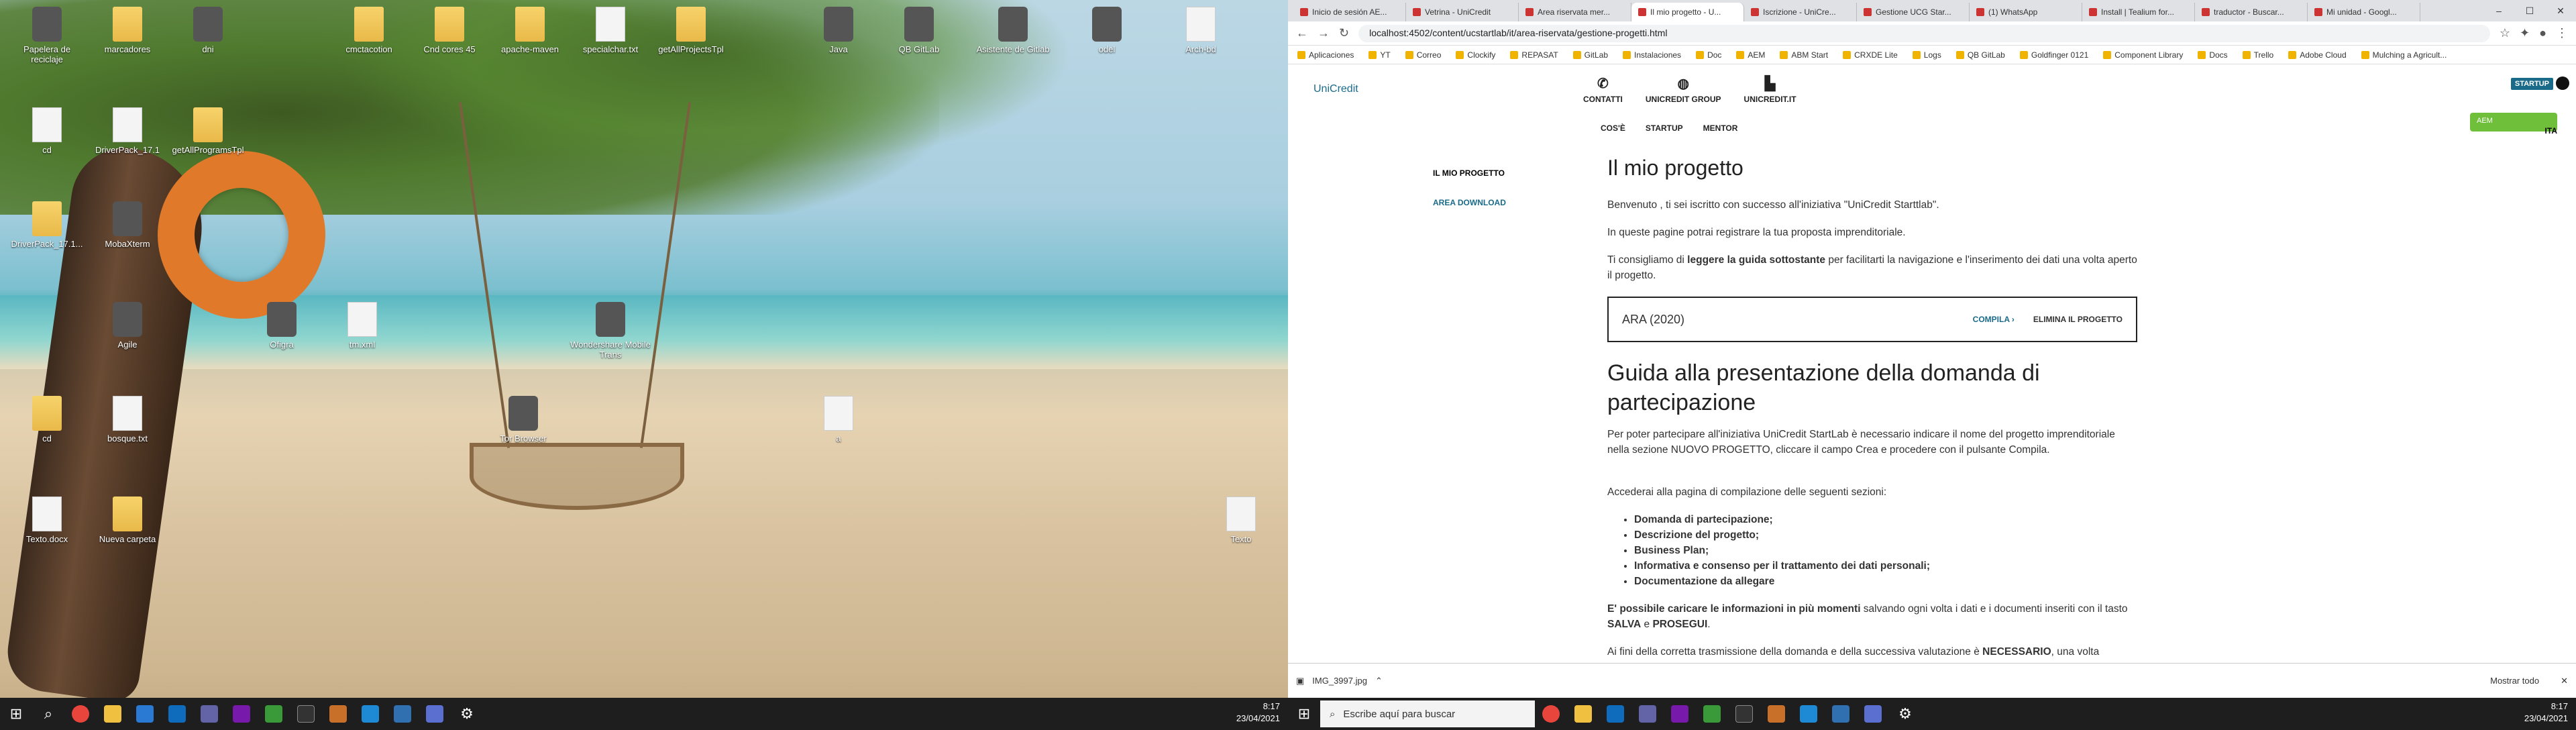 The image size is (2576, 730). I want to click on desktop-icon: getAllProjectsTpl, so click(691, 30).